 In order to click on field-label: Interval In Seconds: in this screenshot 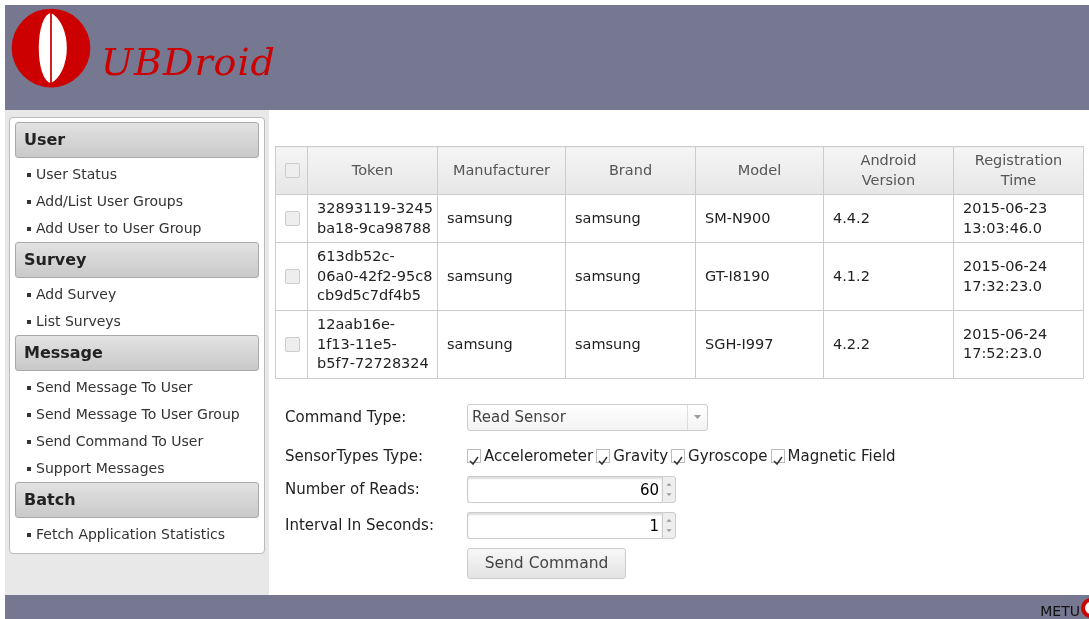, I will do `click(360, 526)`.